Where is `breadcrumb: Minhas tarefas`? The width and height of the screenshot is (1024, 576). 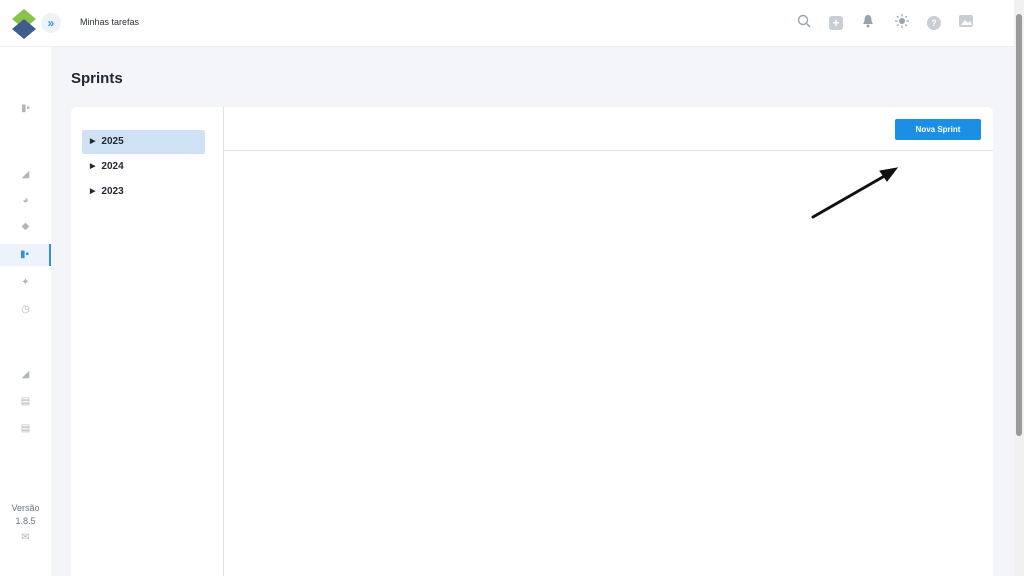
breadcrumb: Minhas tarefas is located at coordinates (109, 22).